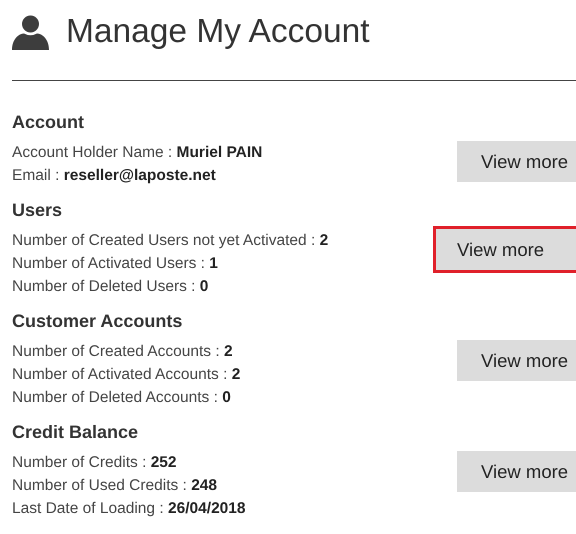 Image resolution: width=576 pixels, height=534 pixels. What do you see at coordinates (126, 375) in the screenshot?
I see `info-row-text: Number of Activated Accounts : 2` at bounding box center [126, 375].